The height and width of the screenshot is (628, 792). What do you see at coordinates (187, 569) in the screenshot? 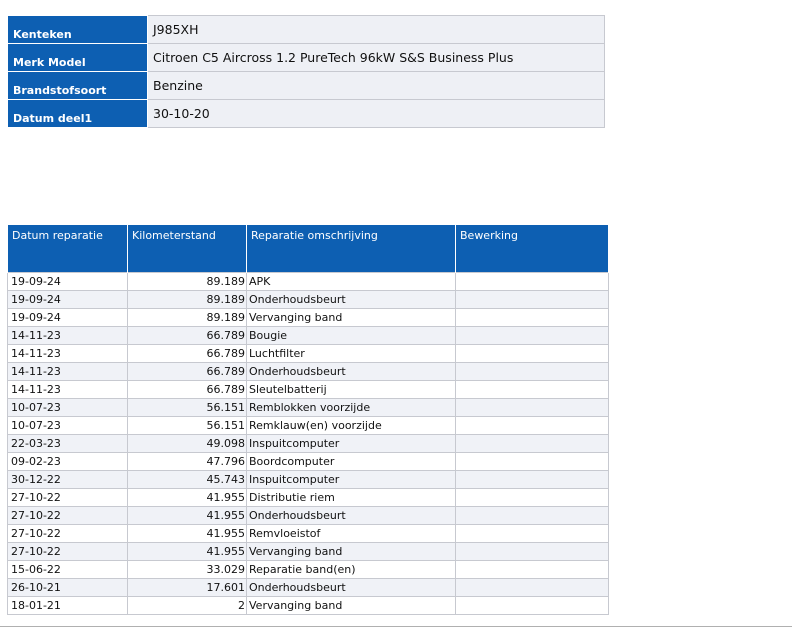
I see `mileage-cell: 33.029` at bounding box center [187, 569].